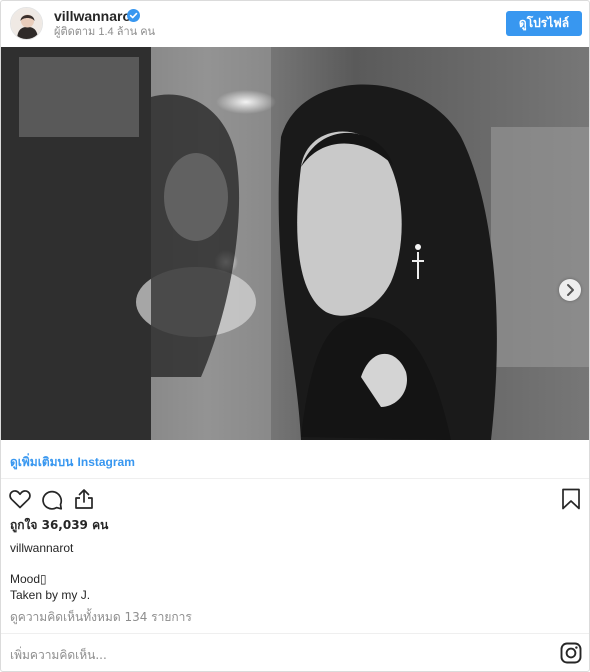  What do you see at coordinates (133, 15) in the screenshot?
I see `verified-badge-icon` at bounding box center [133, 15].